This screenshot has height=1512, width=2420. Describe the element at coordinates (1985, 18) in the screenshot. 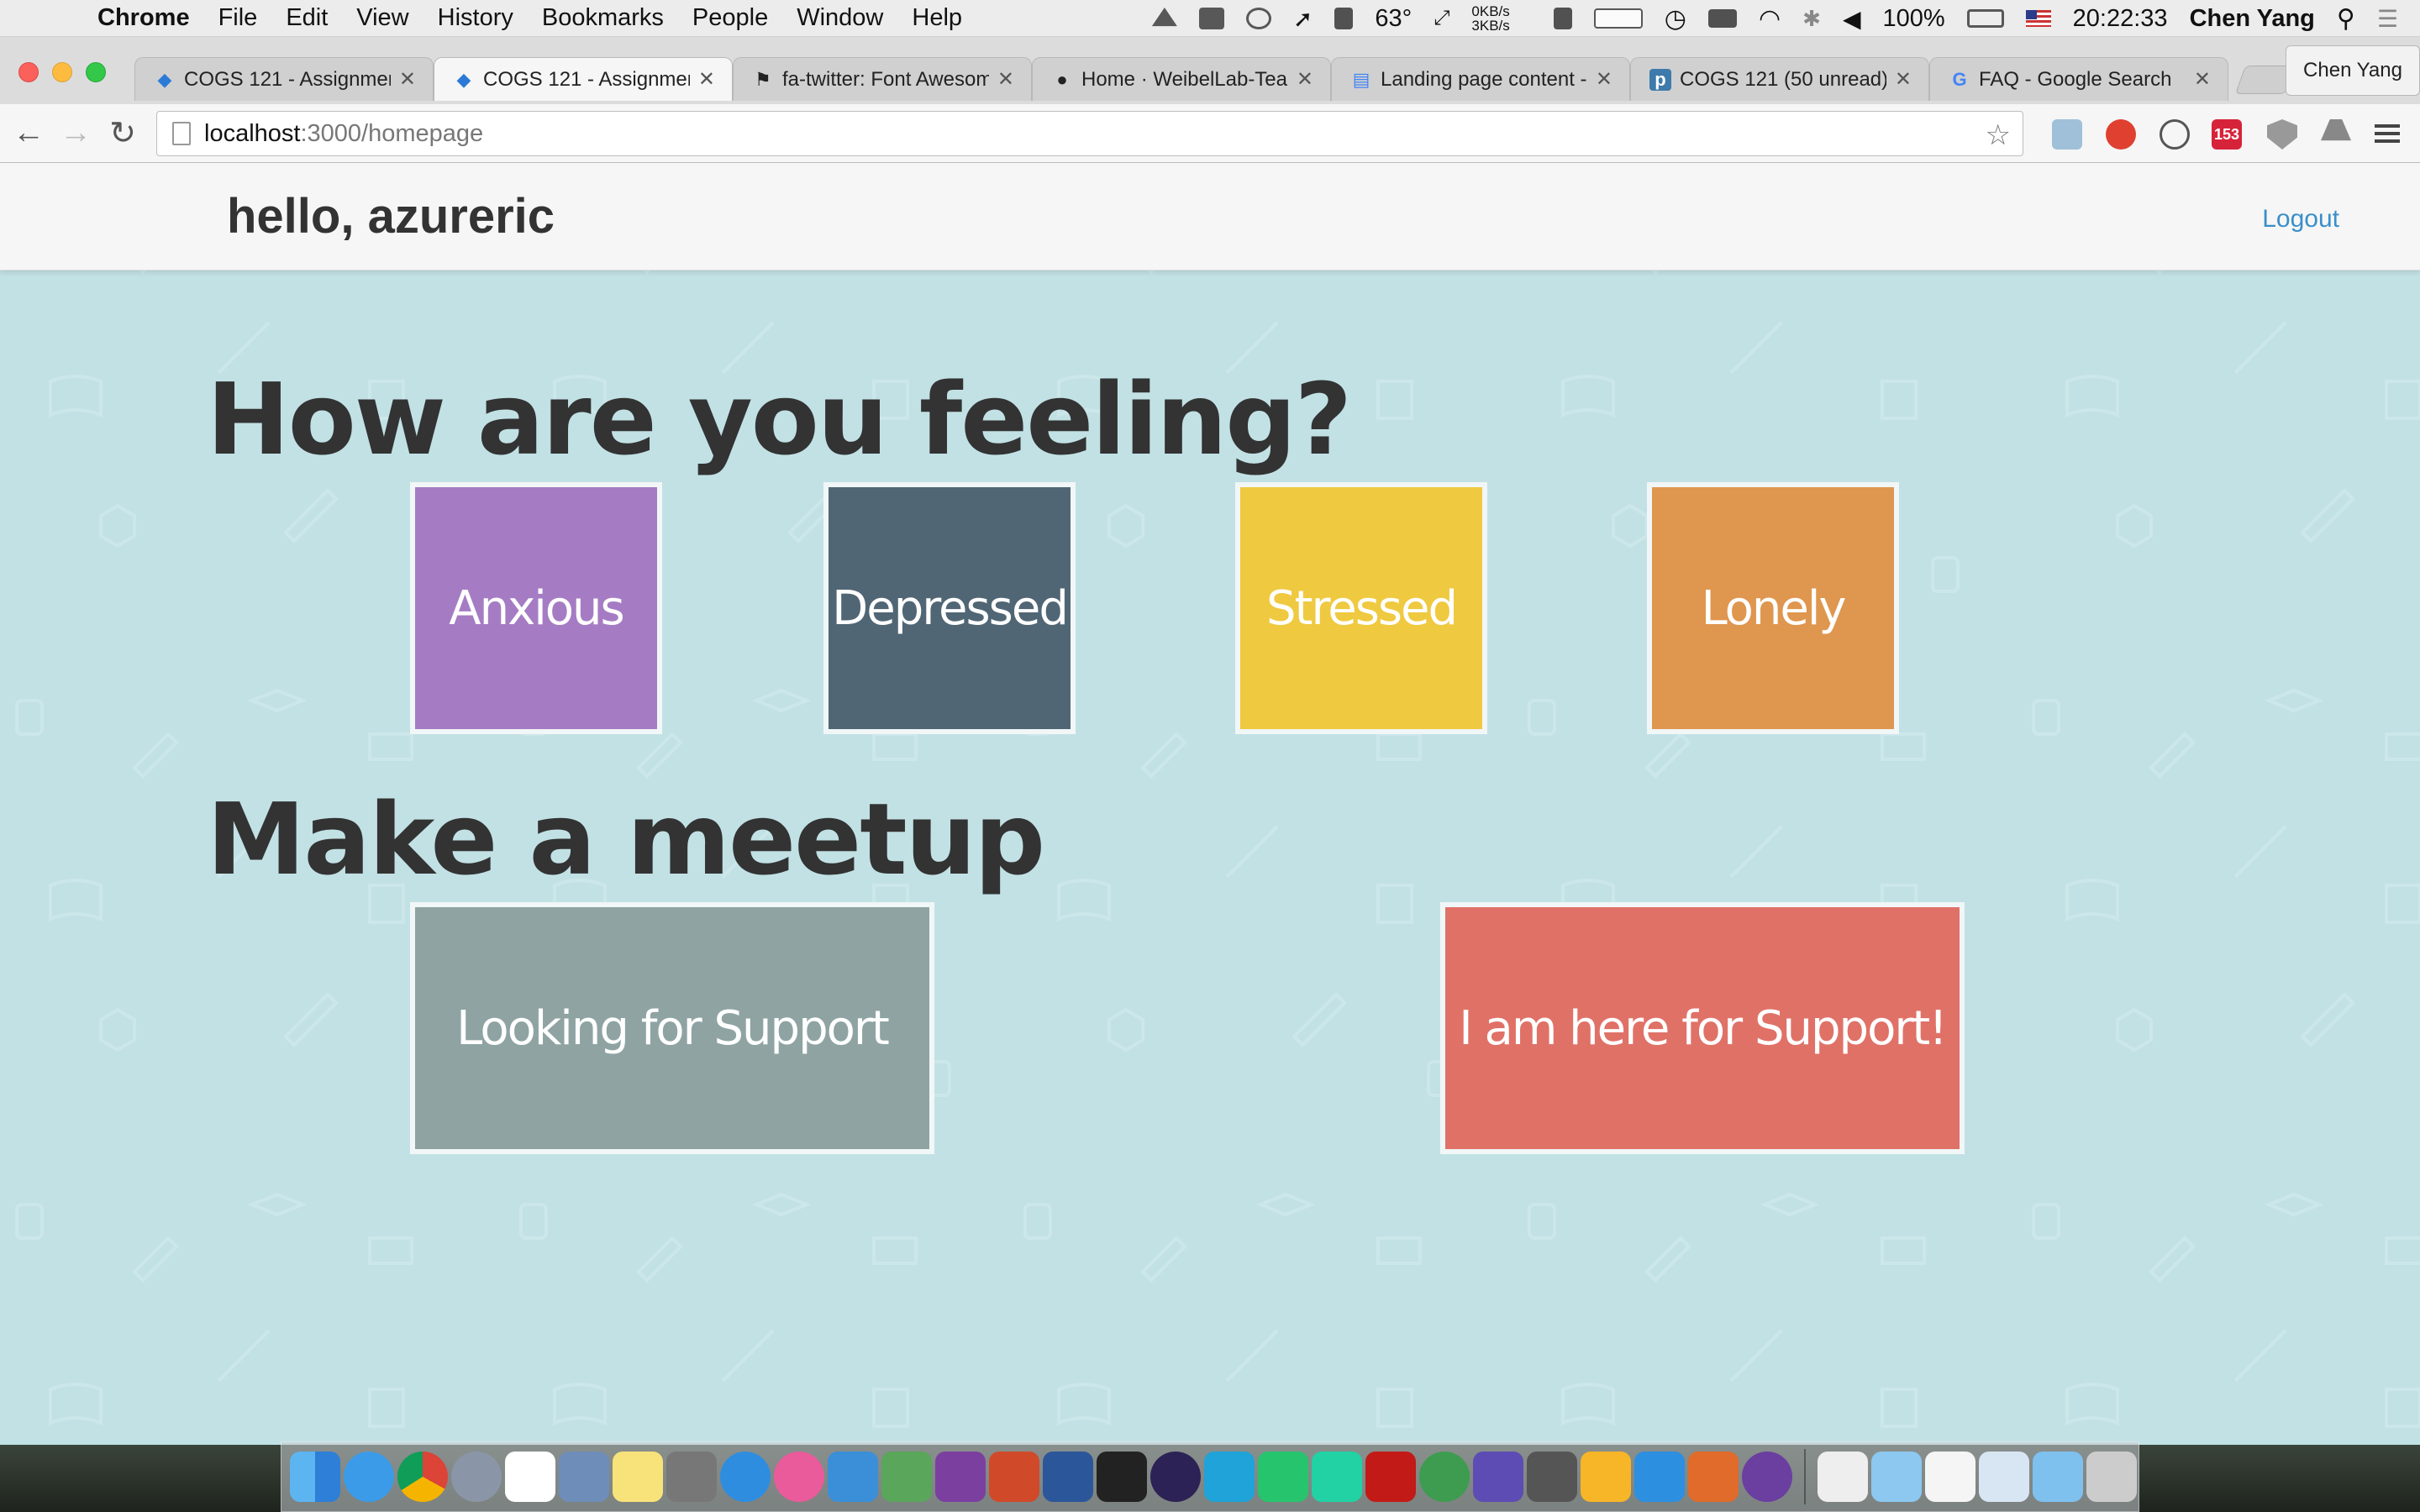

I see `battery-icon` at that location.